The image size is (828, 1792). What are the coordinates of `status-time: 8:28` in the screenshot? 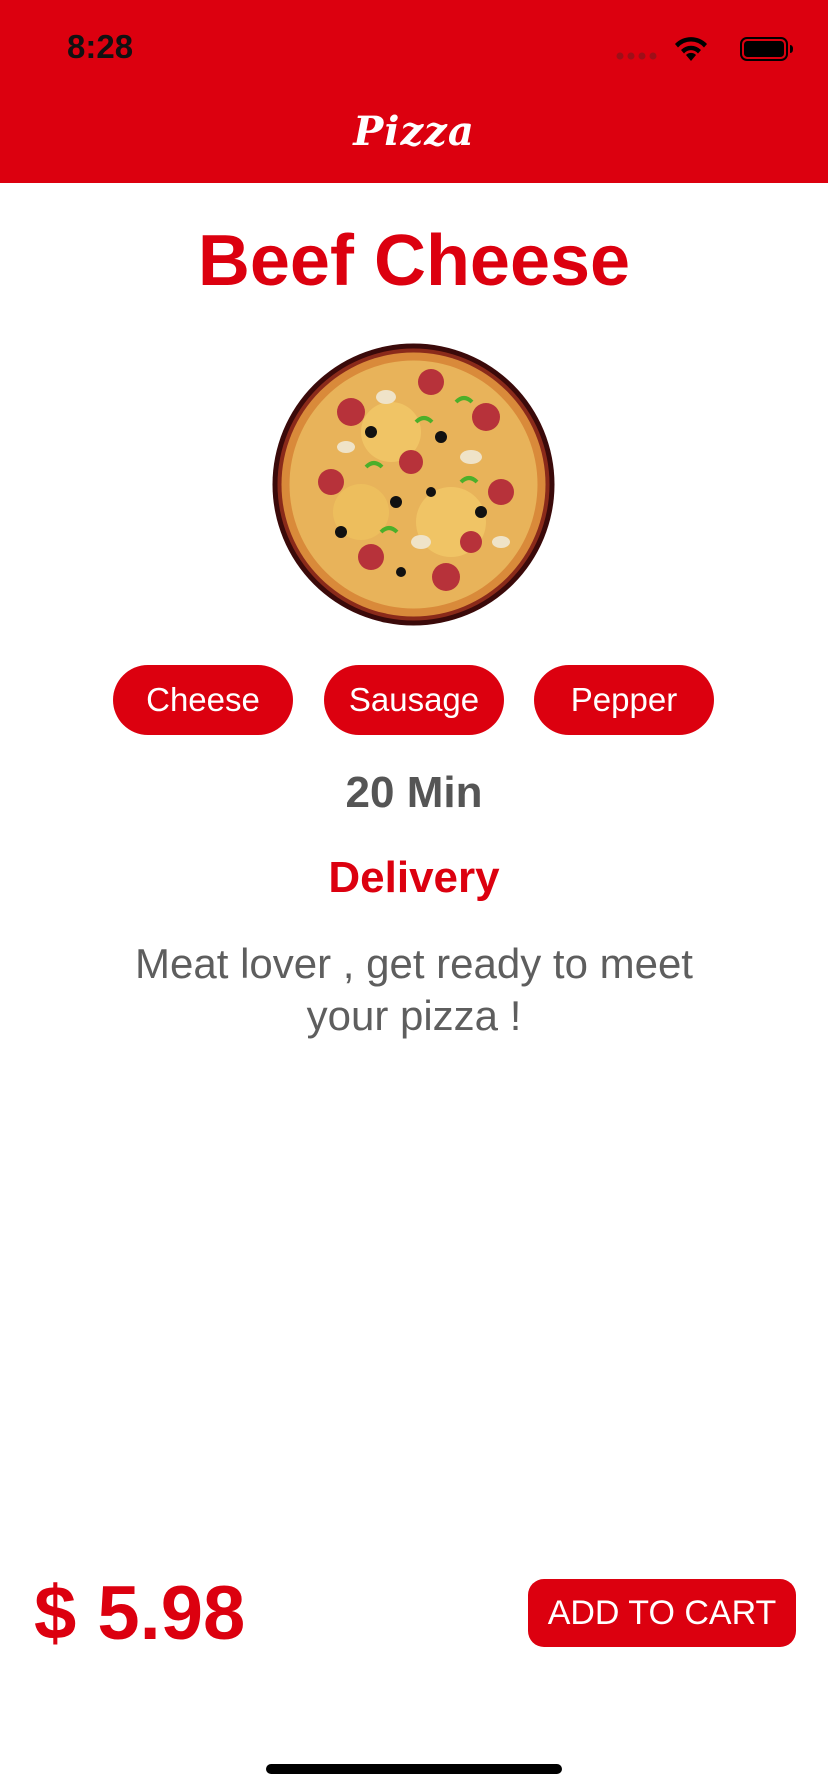 It's located at (100, 46).